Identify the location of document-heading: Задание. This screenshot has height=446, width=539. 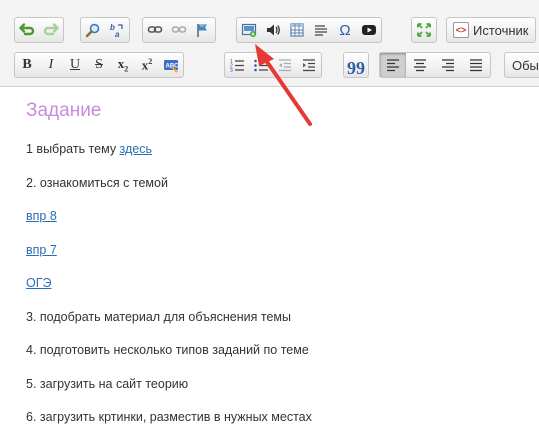
(64, 110).